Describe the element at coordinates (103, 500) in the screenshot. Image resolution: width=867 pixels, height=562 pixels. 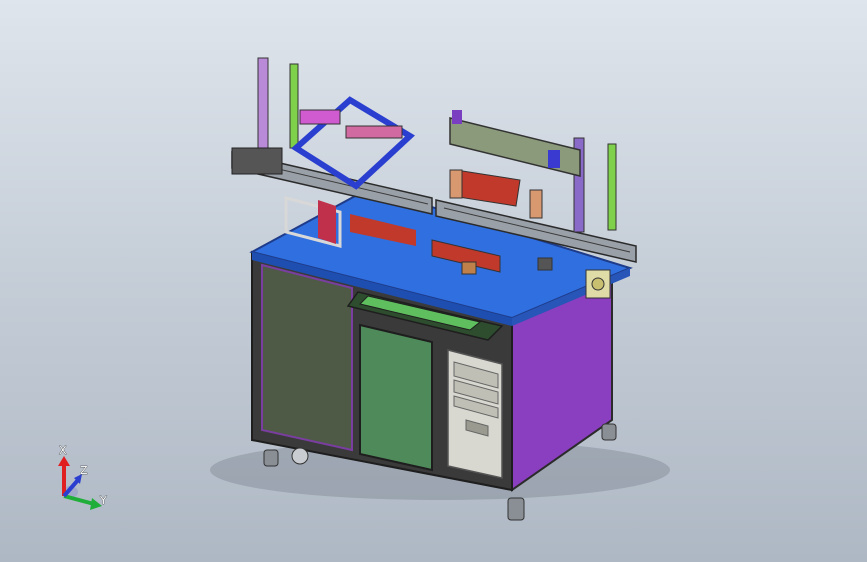
I see `triad-y-label: Y` at that location.